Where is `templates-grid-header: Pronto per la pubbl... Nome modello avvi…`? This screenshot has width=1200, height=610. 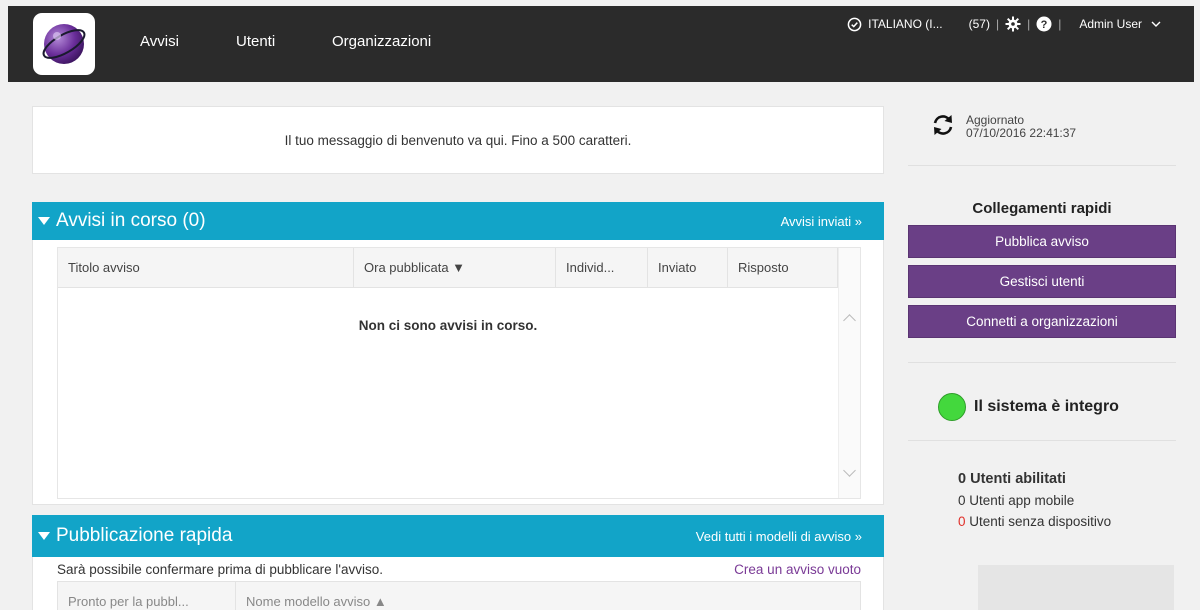 templates-grid-header: Pronto per la pubbl... Nome modello avvi… is located at coordinates (459, 595).